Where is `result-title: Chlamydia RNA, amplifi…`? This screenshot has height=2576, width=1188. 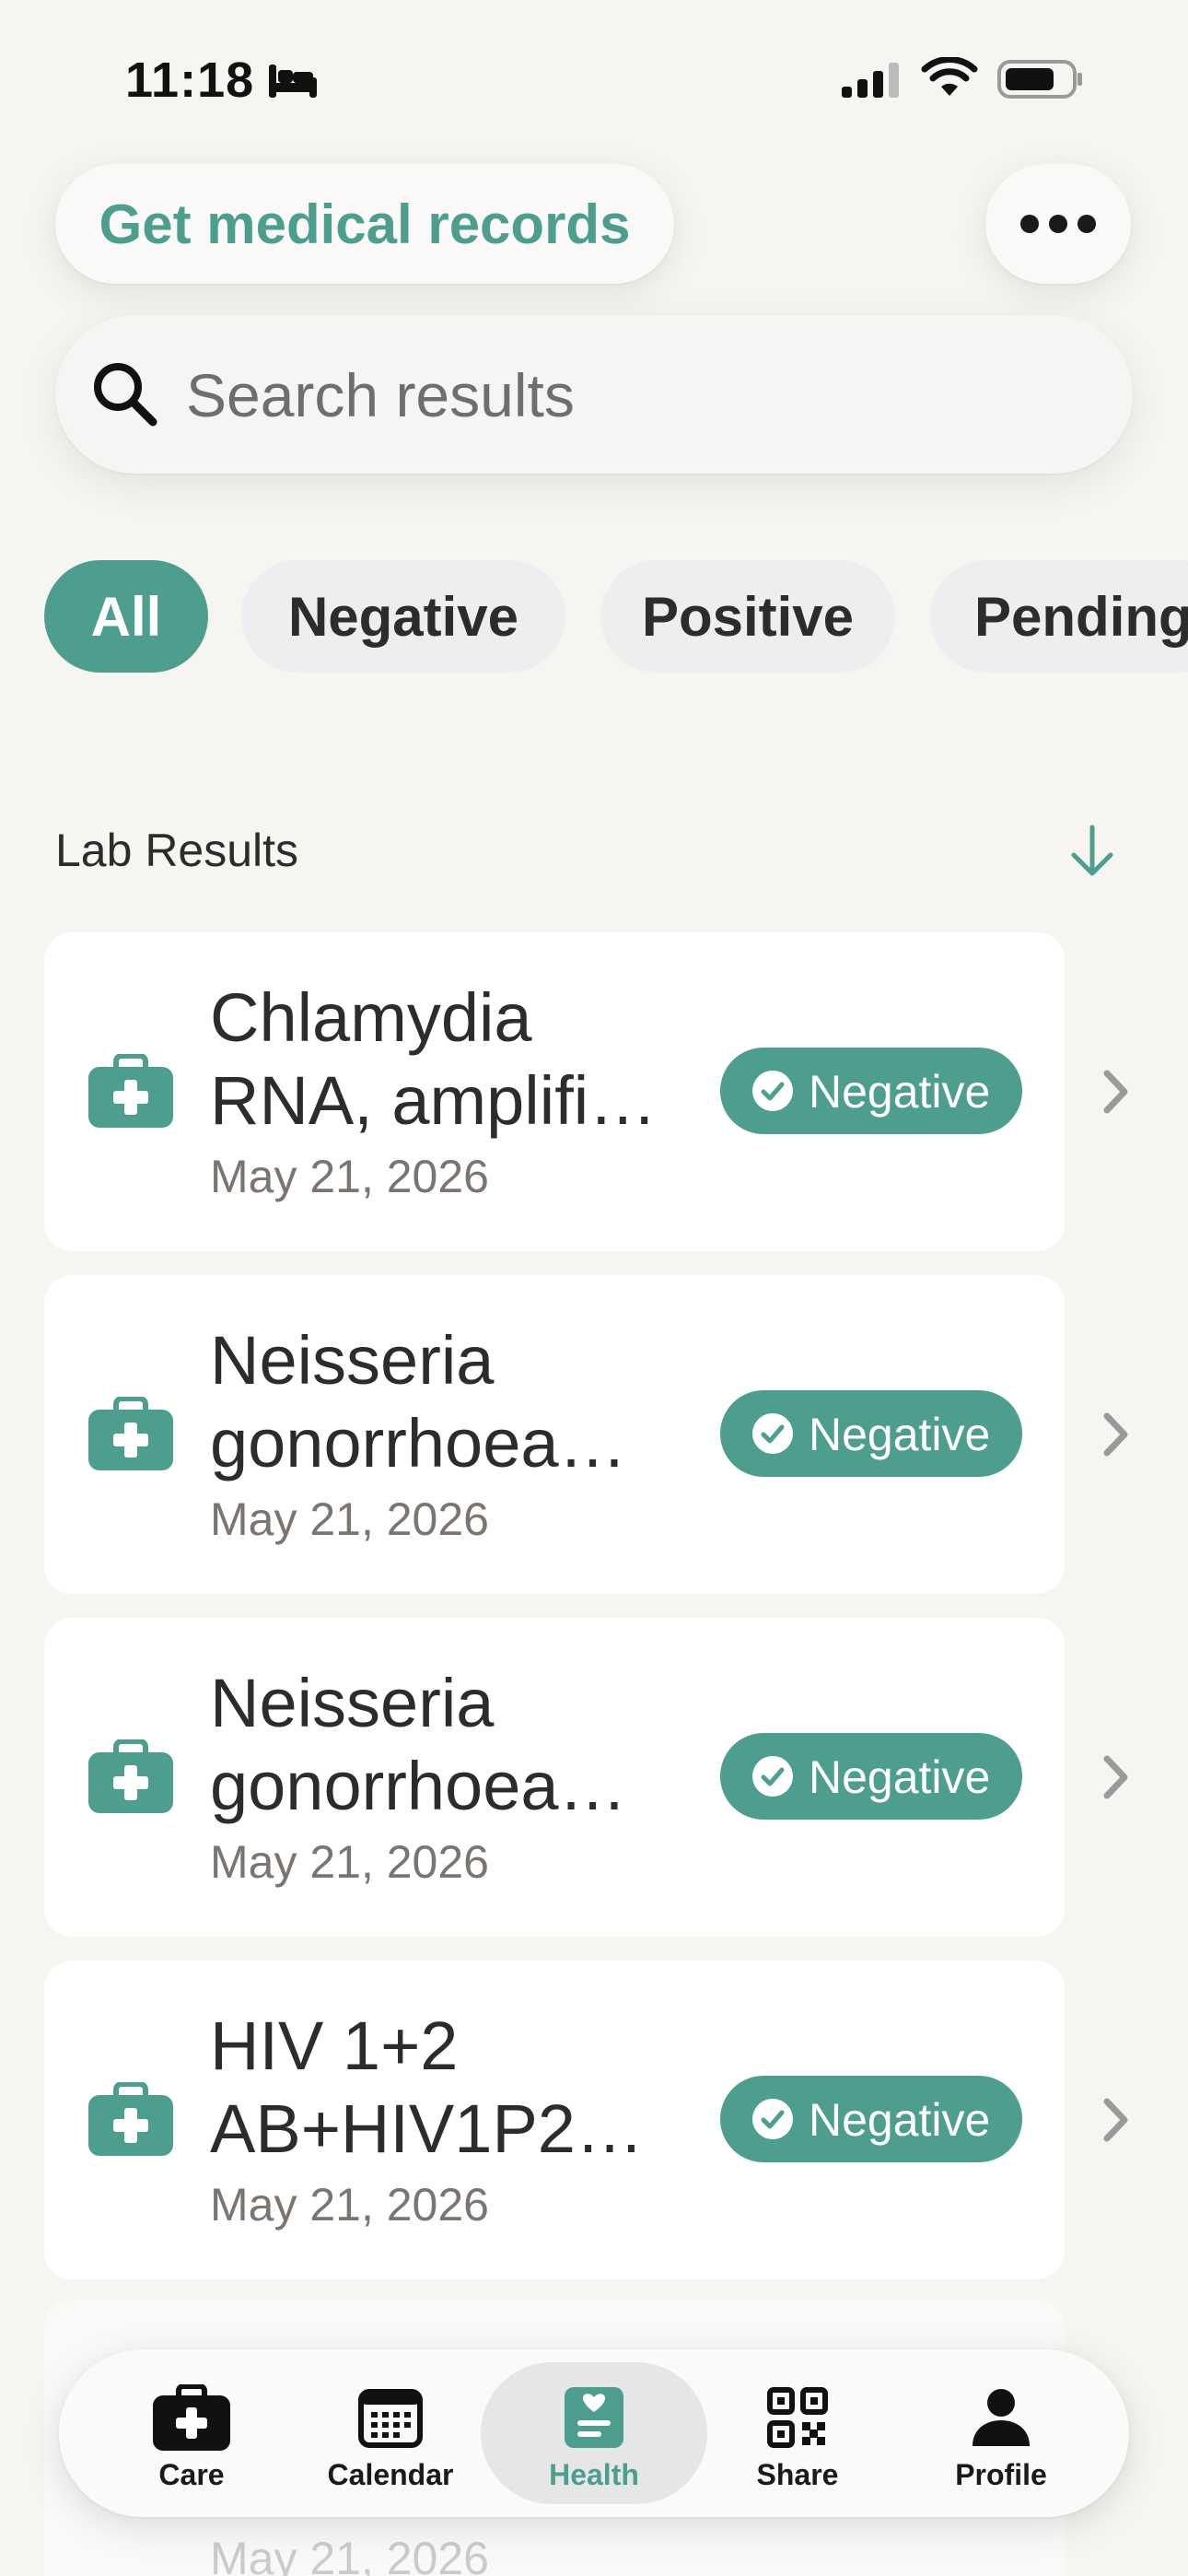
result-title: Chlamydia RNA, amplifi… is located at coordinates (434, 1059).